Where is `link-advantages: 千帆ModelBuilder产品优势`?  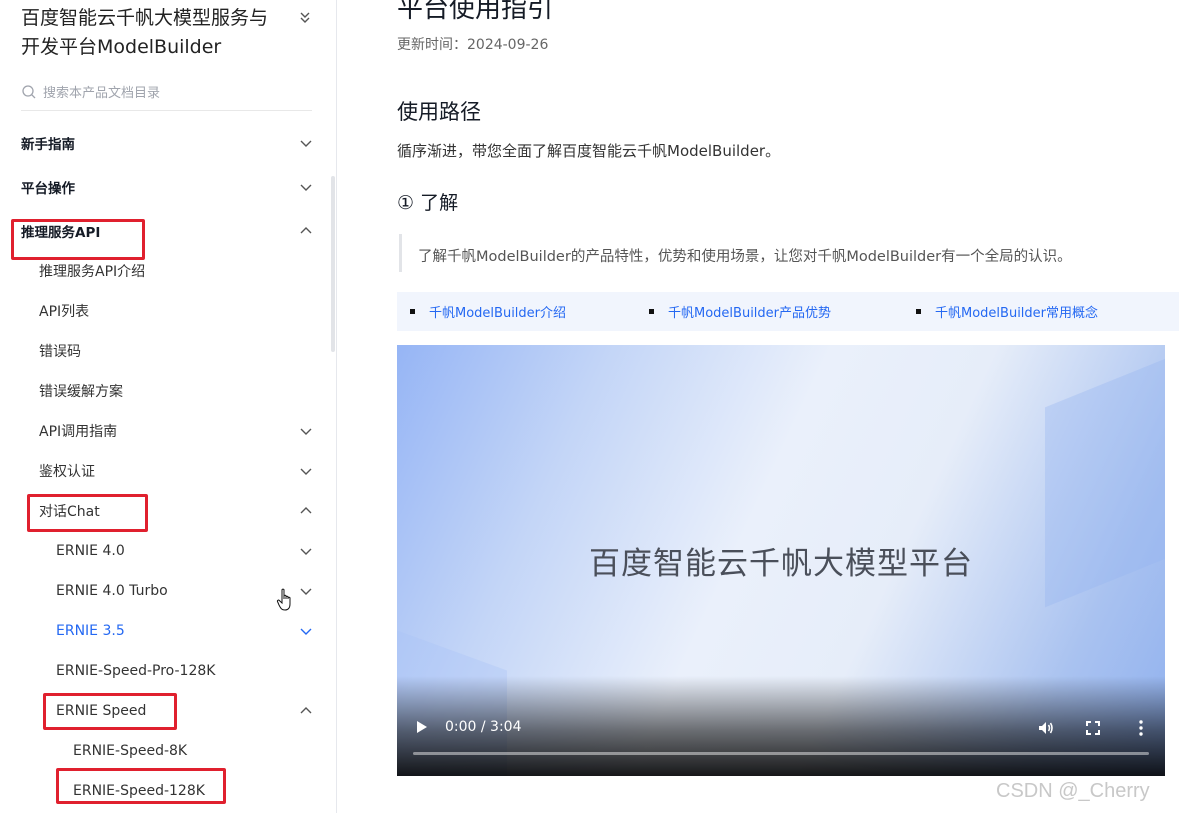 link-advantages: 千帆ModelBuilder产品优势 is located at coordinates (740, 311).